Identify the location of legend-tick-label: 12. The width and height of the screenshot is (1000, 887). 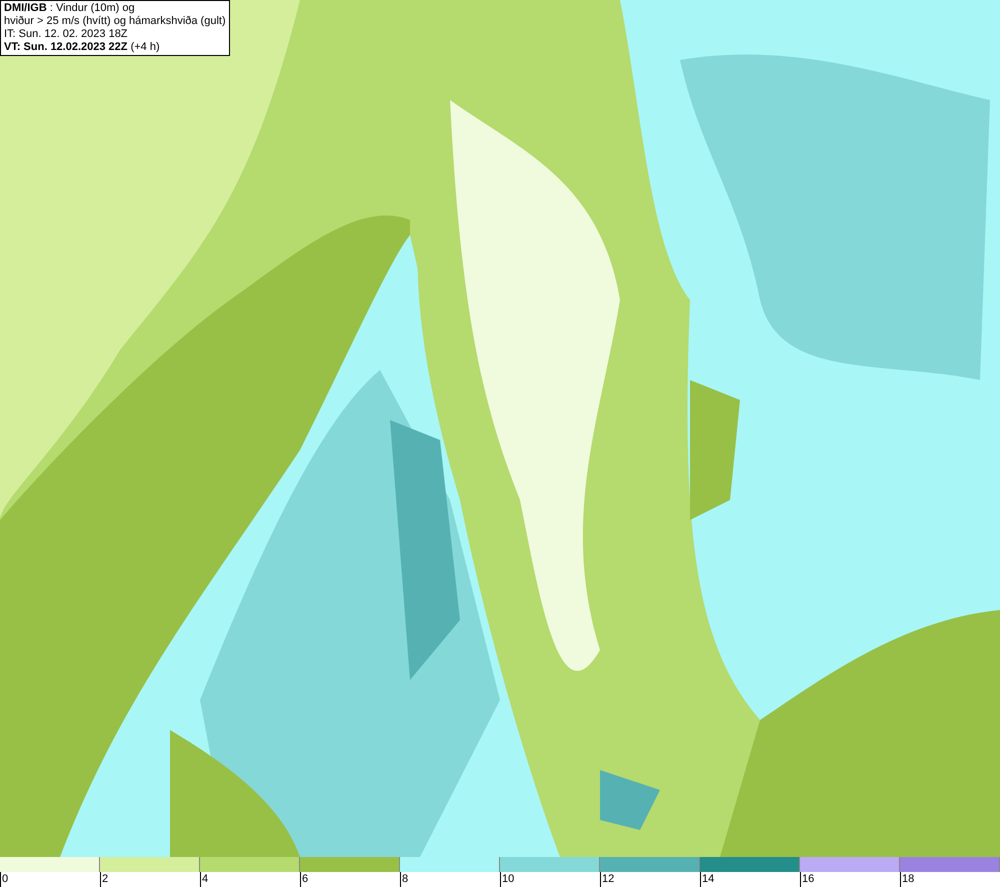
(650, 879).